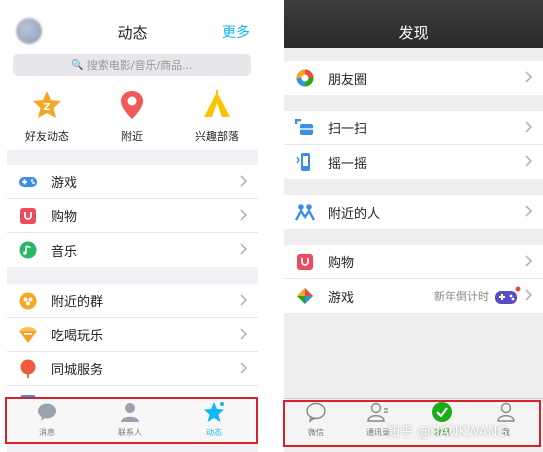 This screenshot has height=452, width=543. I want to click on wechat-header: 发现, so click(413, 24).